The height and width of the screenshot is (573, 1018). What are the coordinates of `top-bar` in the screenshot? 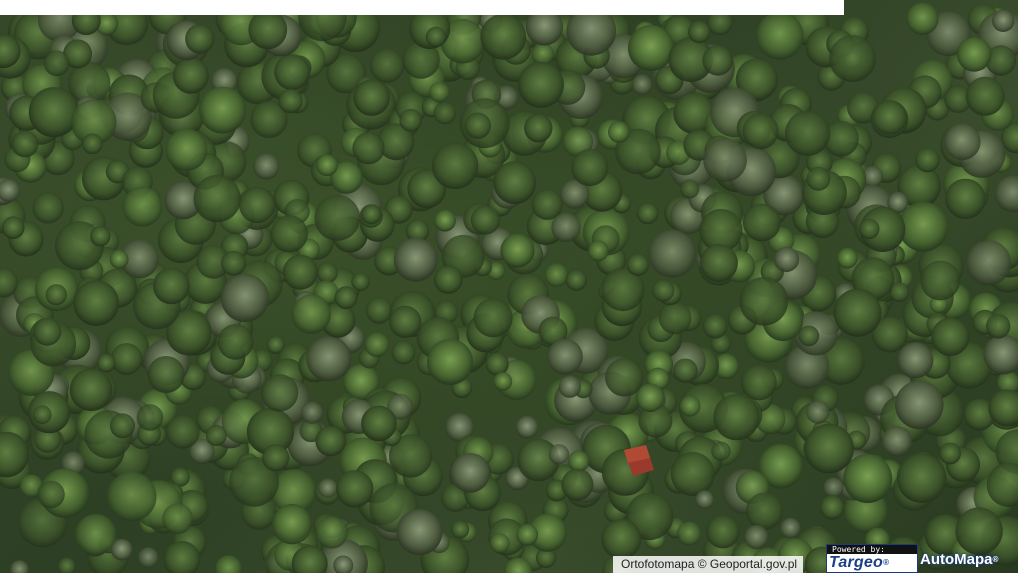 It's located at (422, 7).